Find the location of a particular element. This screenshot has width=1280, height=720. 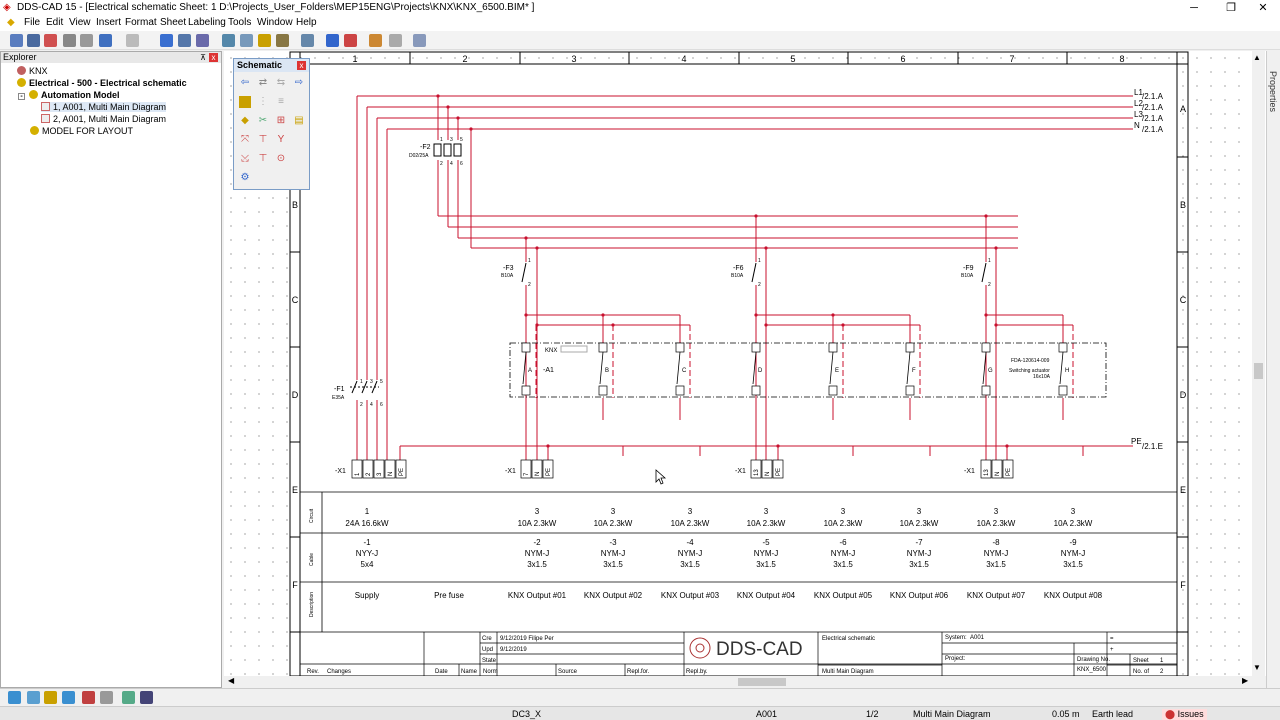

component-icon: ◆ is located at coordinates (245, 121).